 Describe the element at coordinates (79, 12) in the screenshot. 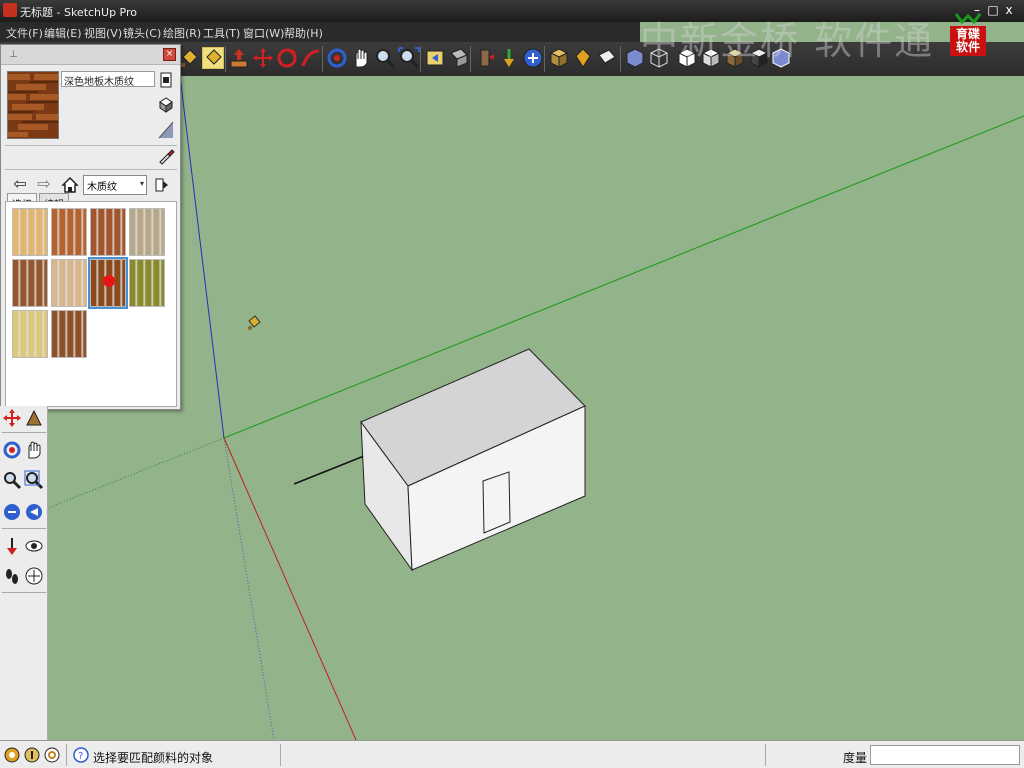

I see `window-title: 无标题 - SketchUp Pro` at that location.